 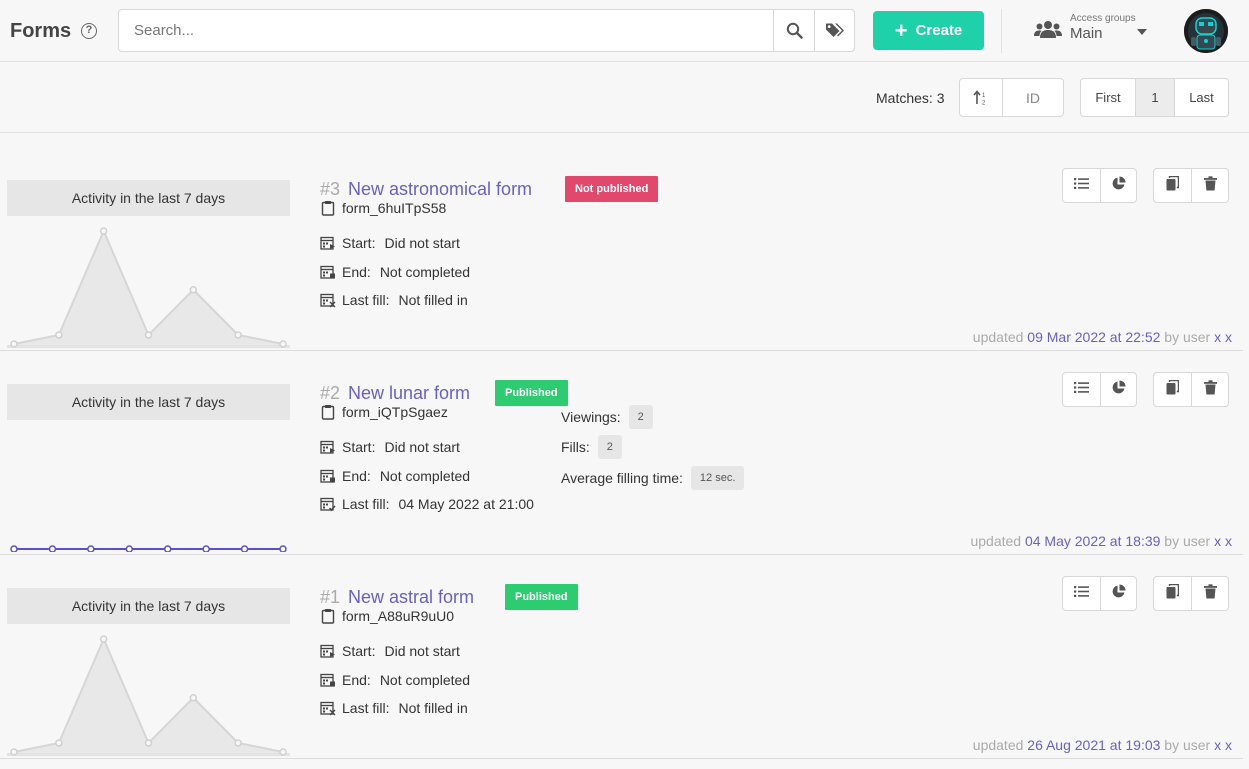 I want to click on end-row: End: Not completed, so click(x=395, y=680).